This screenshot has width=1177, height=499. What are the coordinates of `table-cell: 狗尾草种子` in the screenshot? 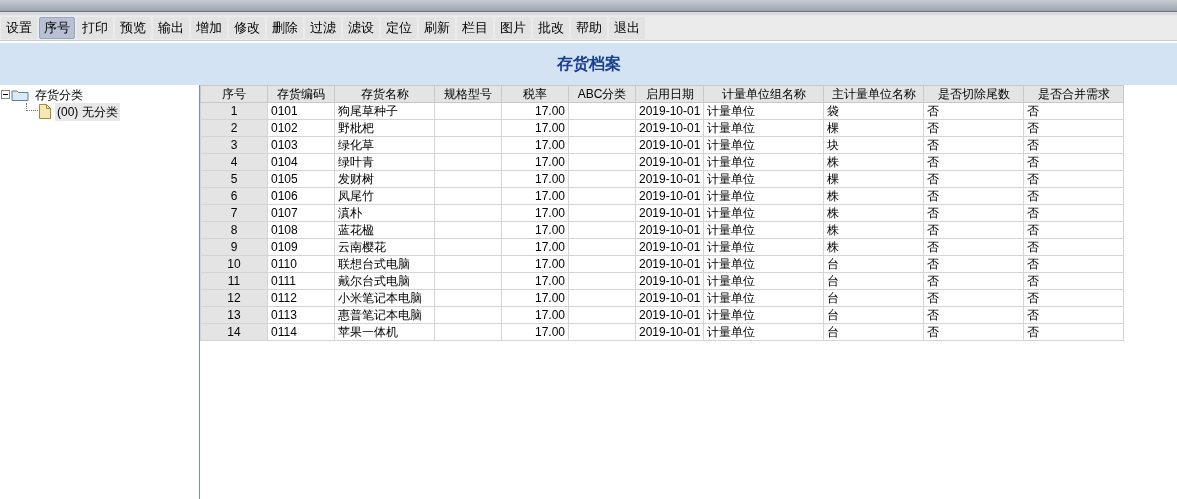 It's located at (384, 111).